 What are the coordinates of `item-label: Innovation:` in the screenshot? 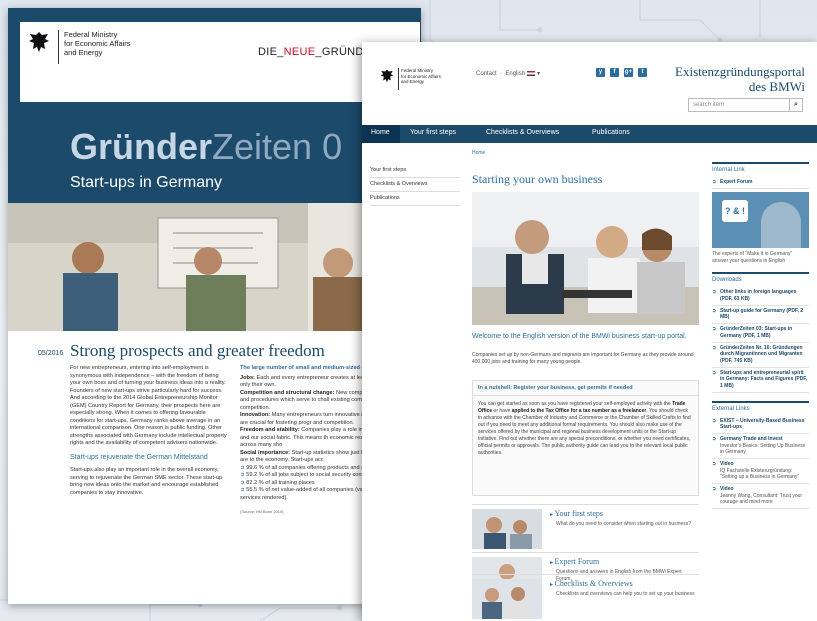 It's located at (255, 415).